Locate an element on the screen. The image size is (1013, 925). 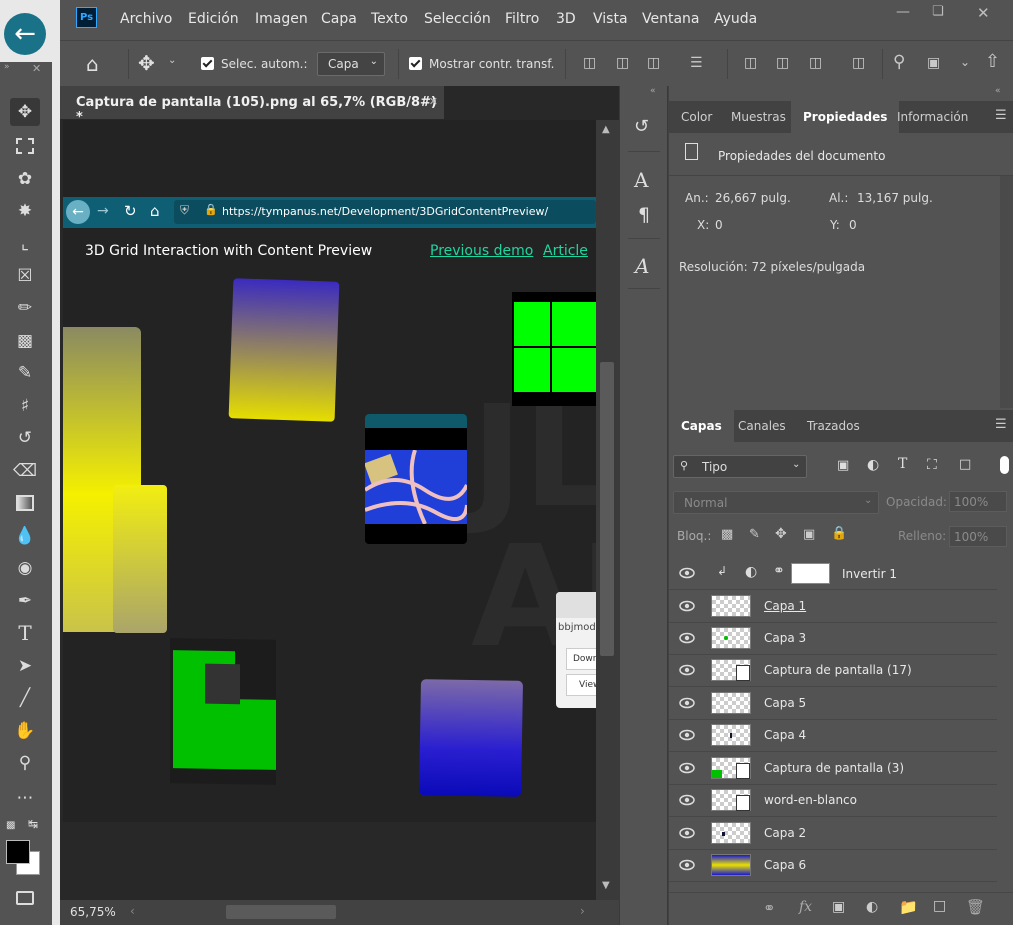
workspace-chevron-icon: ⌄ is located at coordinates (965, 62).